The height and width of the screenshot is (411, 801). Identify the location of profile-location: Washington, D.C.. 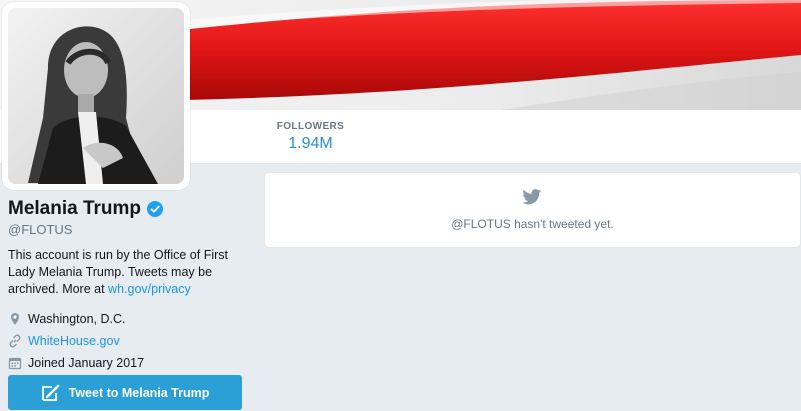
(77, 319).